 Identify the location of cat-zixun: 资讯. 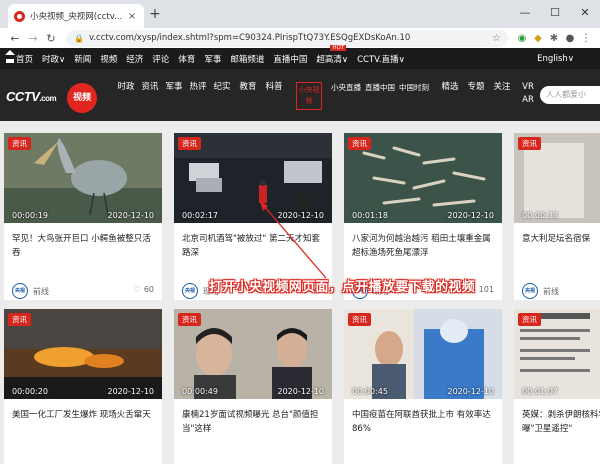
(150, 87).